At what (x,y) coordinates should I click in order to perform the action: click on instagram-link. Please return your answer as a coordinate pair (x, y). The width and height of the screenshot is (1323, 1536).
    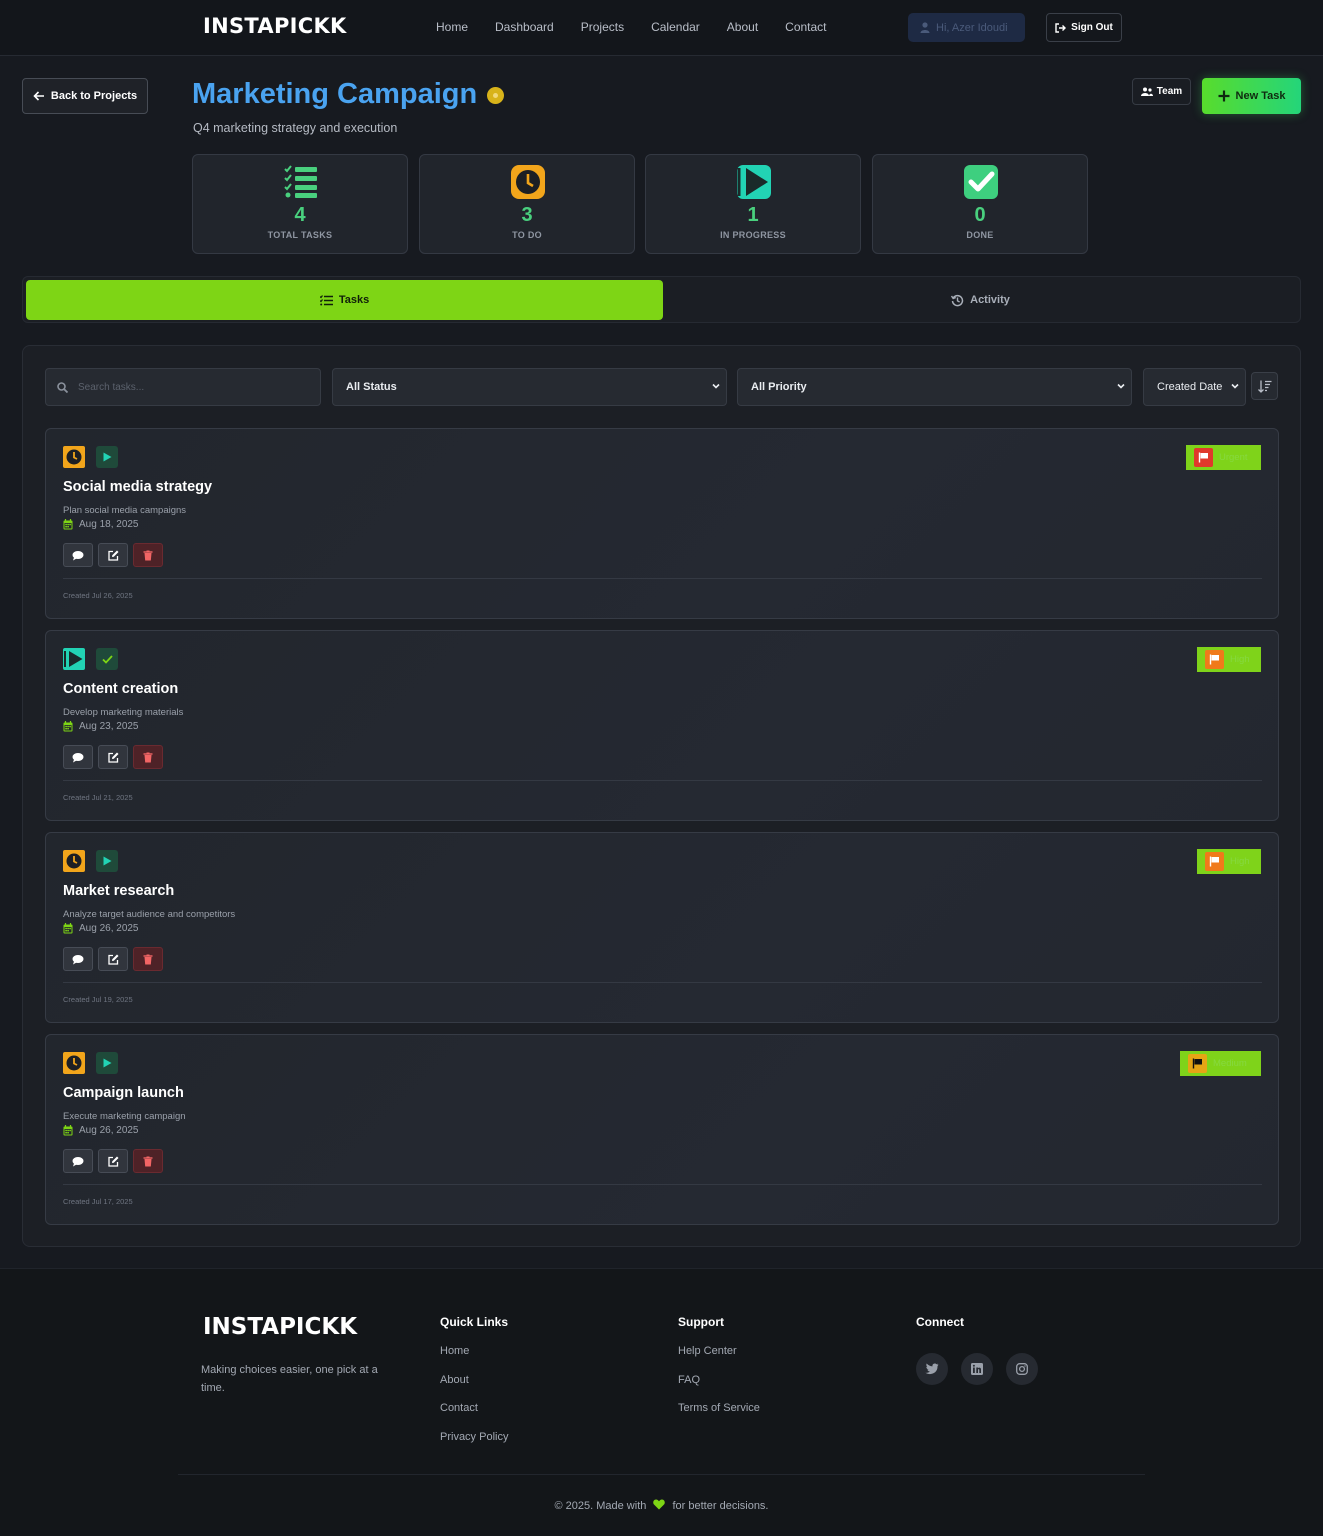
    Looking at the image, I should click on (1022, 1369).